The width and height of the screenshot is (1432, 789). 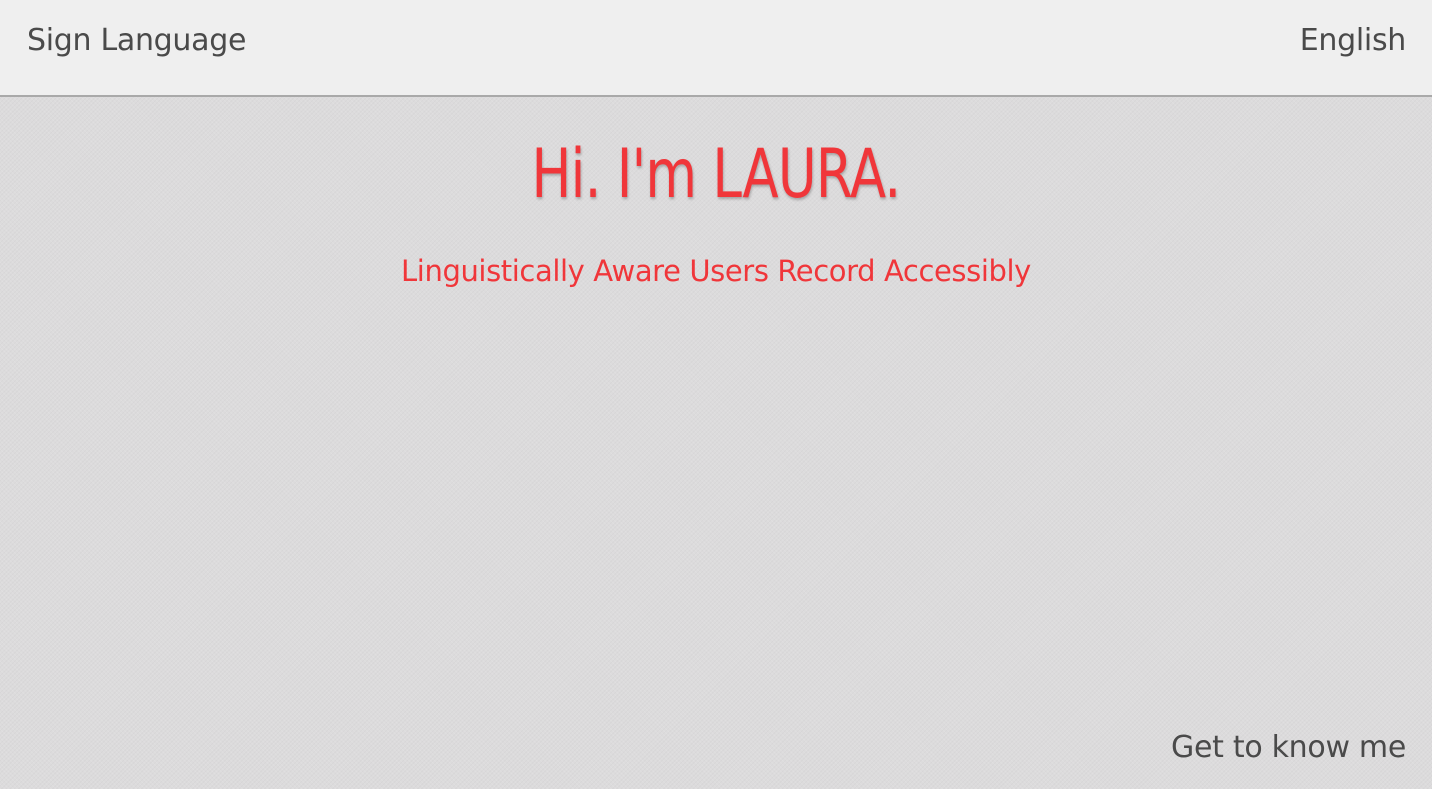 What do you see at coordinates (136, 41) in the screenshot?
I see `sign-language-link: Sign Language` at bounding box center [136, 41].